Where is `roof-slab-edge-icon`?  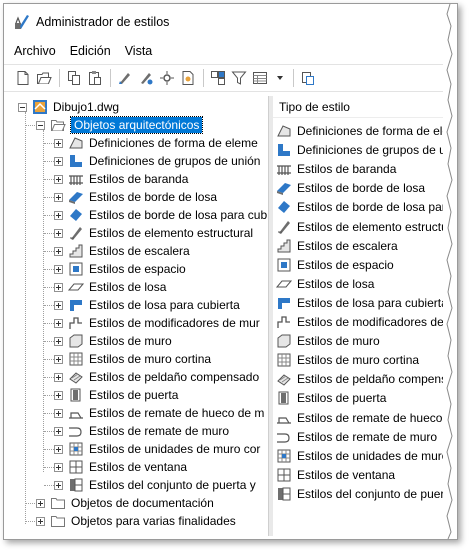 roof-slab-edge-icon is located at coordinates (76, 215).